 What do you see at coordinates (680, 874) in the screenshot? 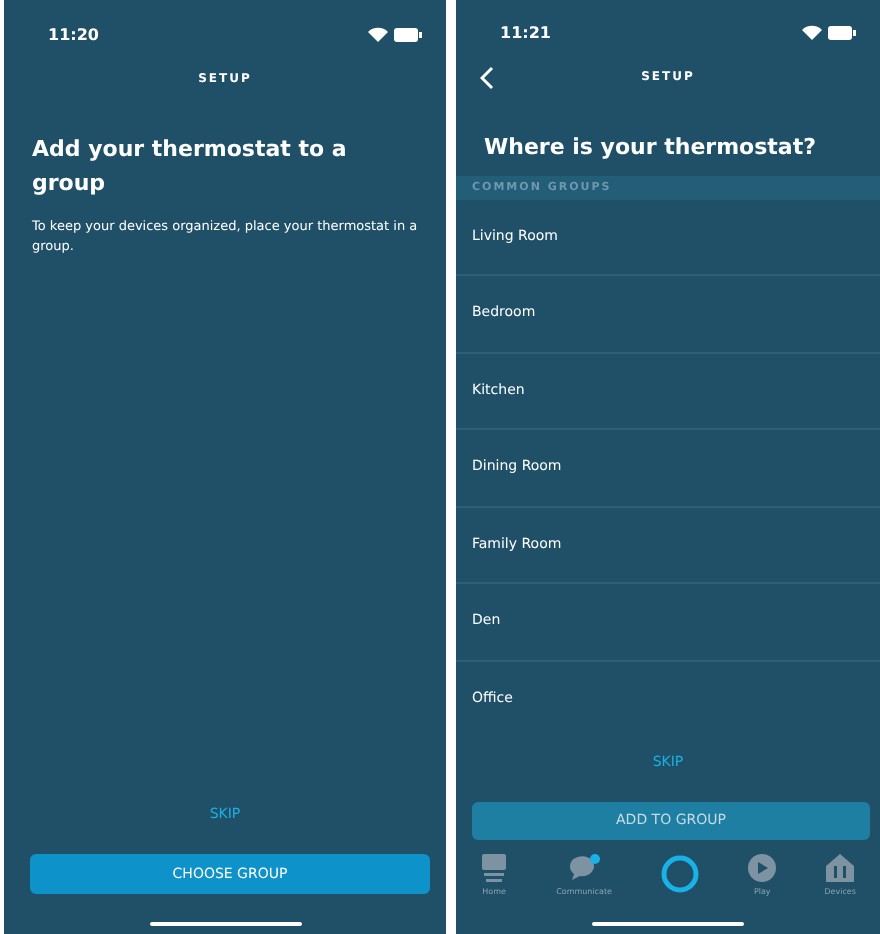
I see `alexa-ring-icon` at bounding box center [680, 874].